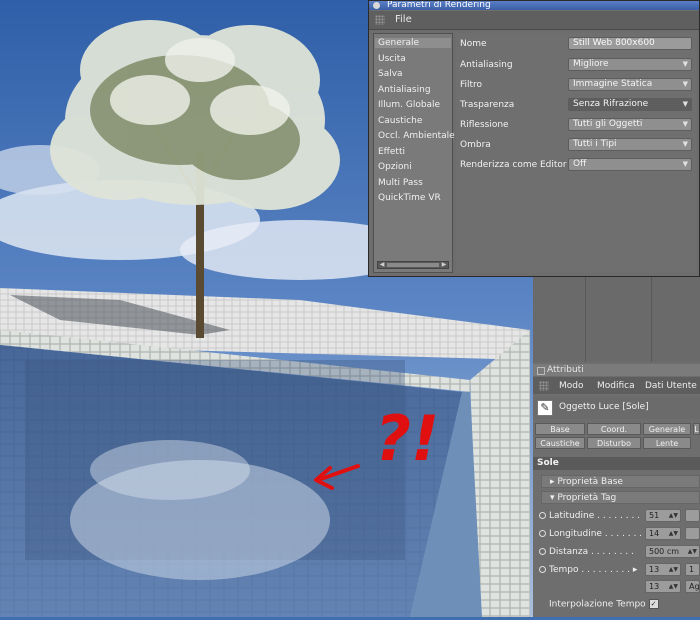 The image size is (700, 620). Describe the element at coordinates (564, 570) in the screenshot. I see `param-label: Tempo` at that location.